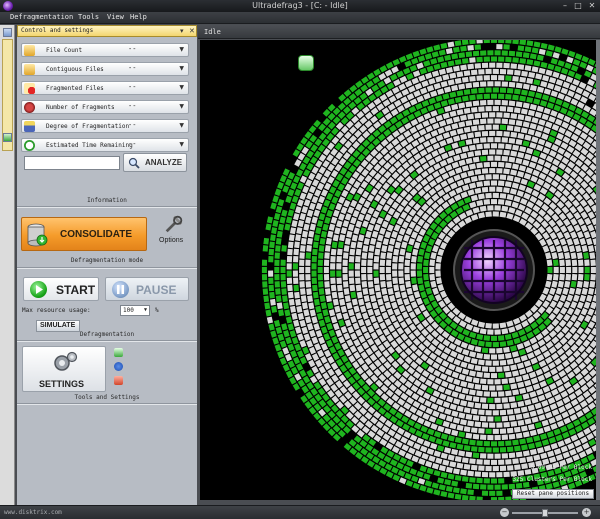  I want to click on help-icon, so click(118, 380).